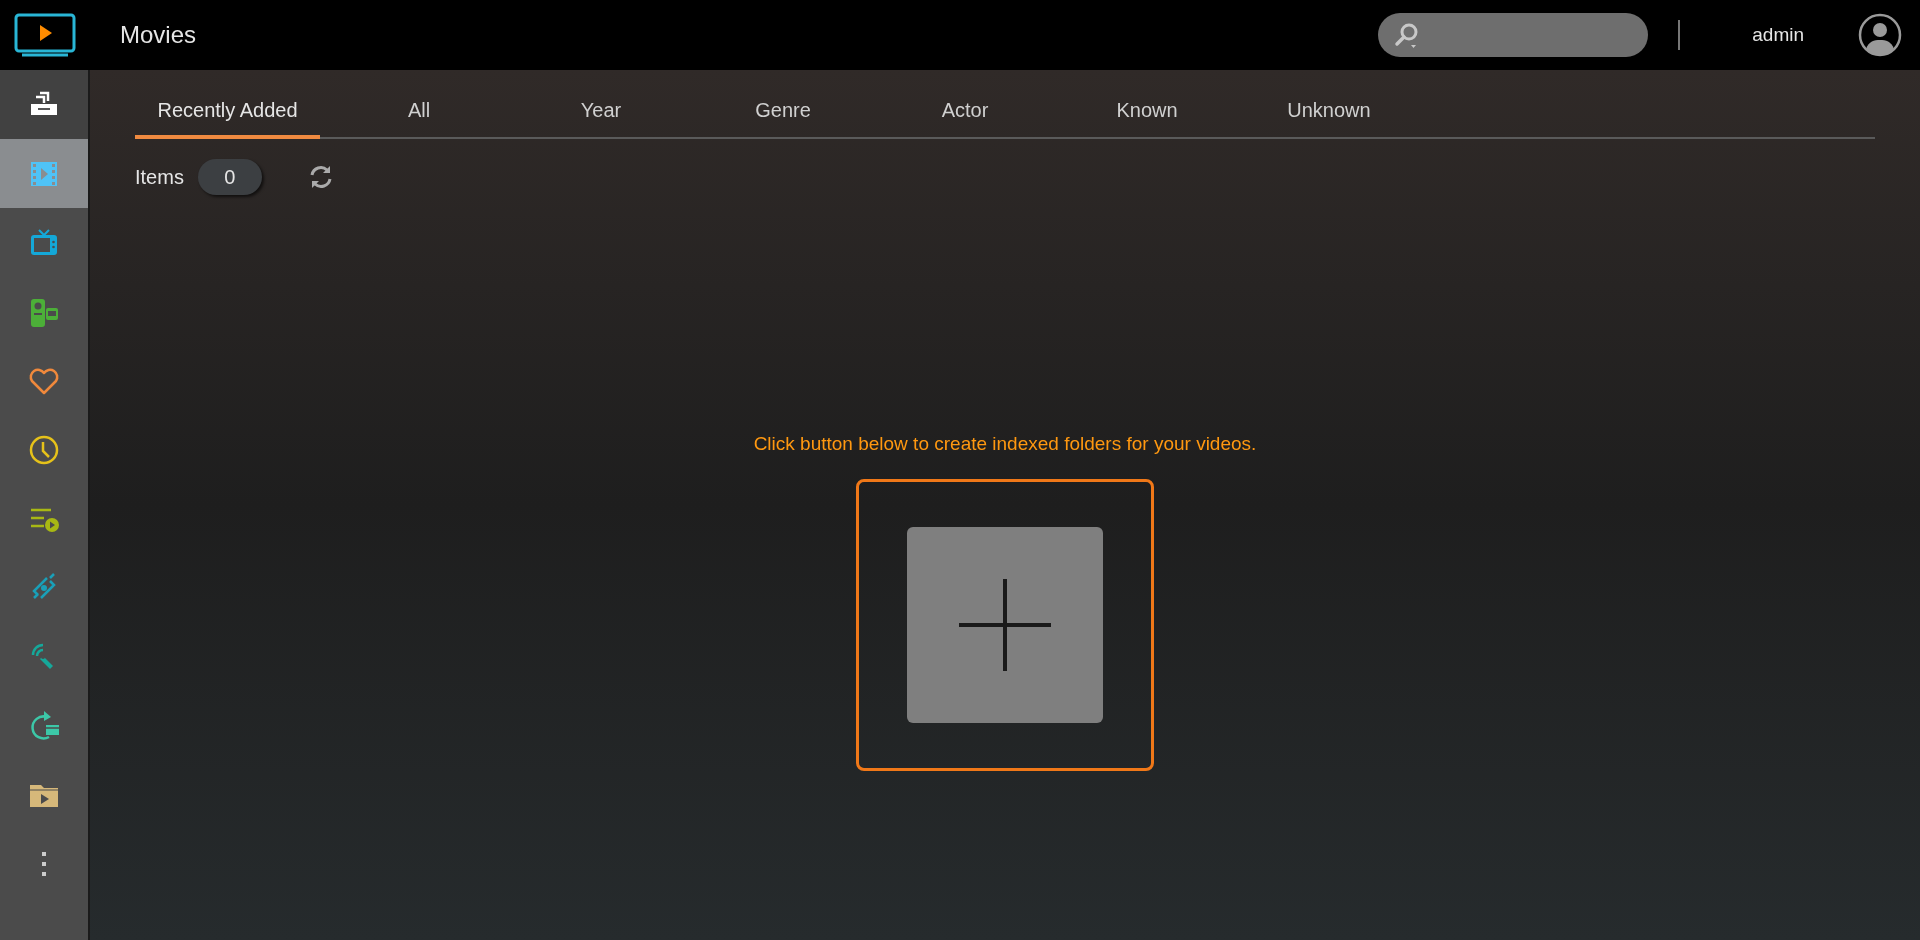 The image size is (1920, 940). I want to click on items-count: 0, so click(229, 177).